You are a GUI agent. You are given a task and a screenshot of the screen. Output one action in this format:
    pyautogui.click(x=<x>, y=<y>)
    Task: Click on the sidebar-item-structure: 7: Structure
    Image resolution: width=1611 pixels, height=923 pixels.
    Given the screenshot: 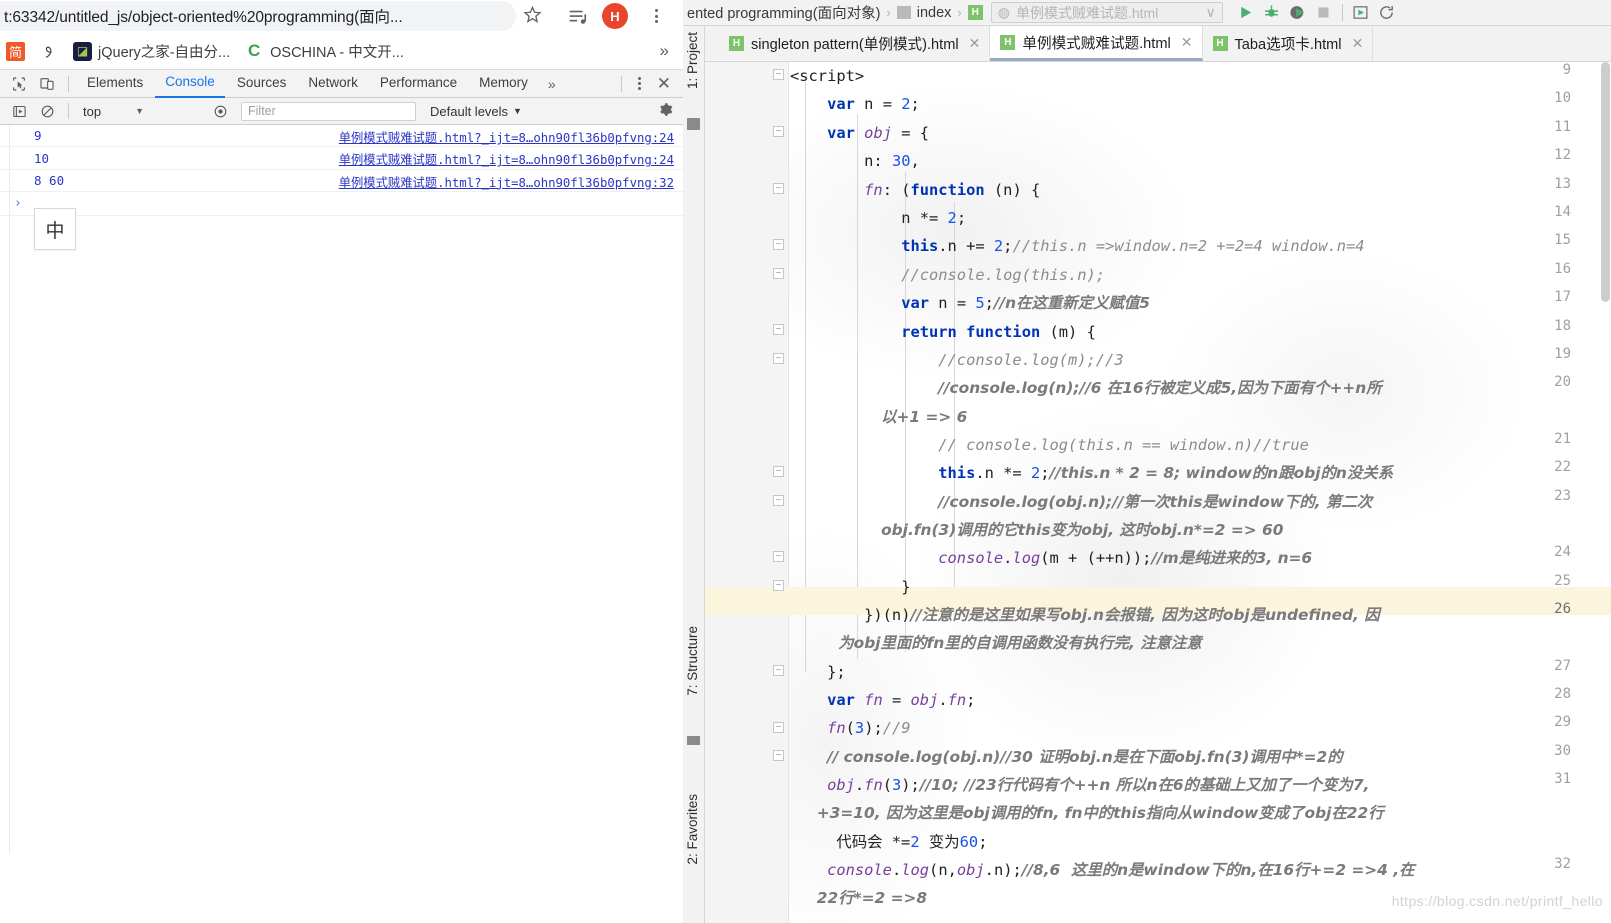 What is the action you would take?
    pyautogui.click(x=692, y=661)
    